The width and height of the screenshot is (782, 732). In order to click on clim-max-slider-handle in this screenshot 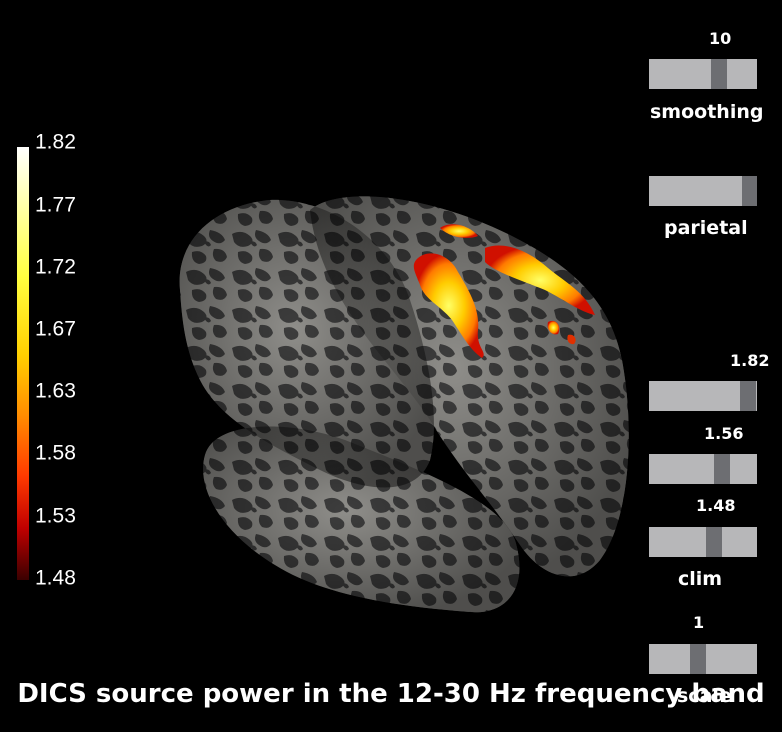, I will do `click(748, 396)`.